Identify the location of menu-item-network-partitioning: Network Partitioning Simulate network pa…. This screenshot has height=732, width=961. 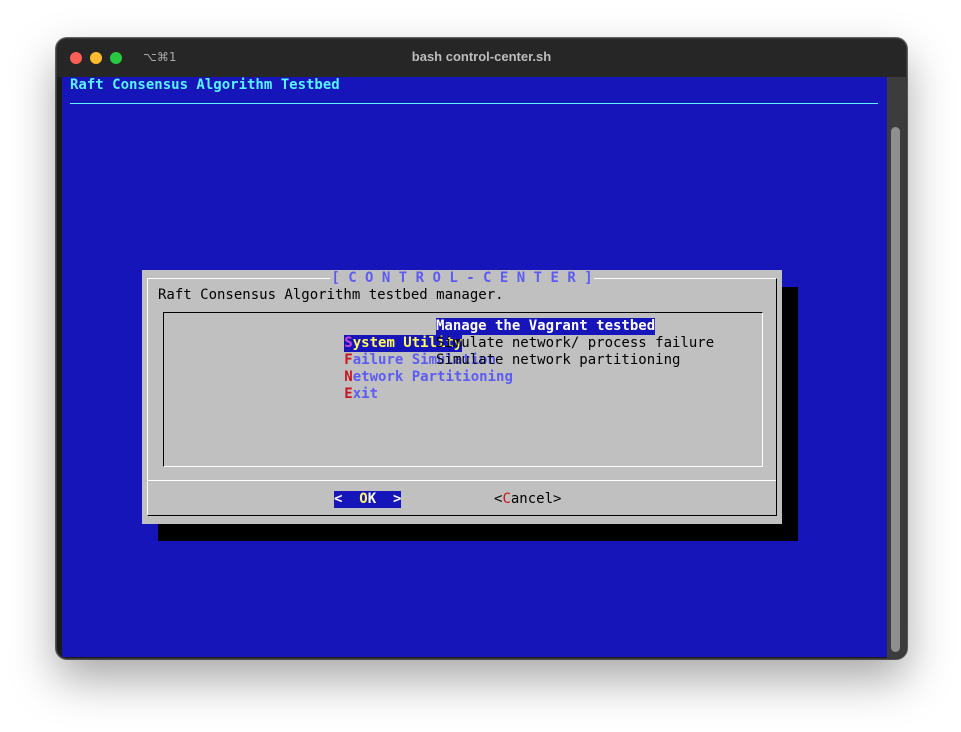
(470, 368).